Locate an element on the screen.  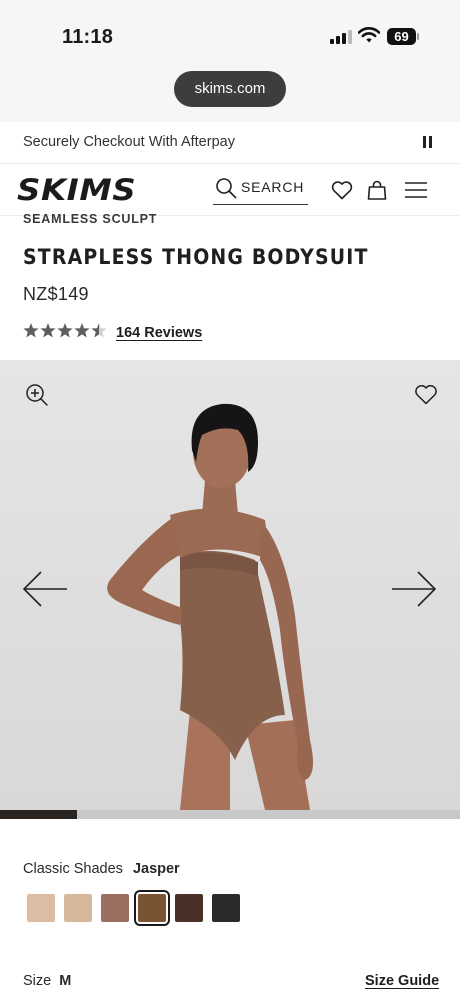
heart-icon is located at coordinates (342, 190).